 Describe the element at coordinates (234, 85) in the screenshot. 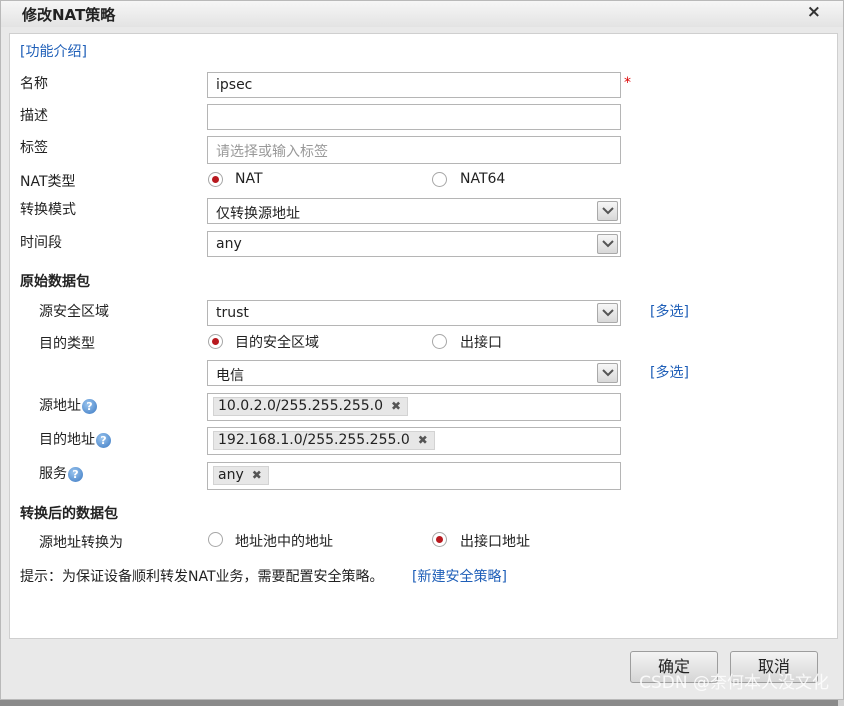

I see `name-value: ipsec` at that location.